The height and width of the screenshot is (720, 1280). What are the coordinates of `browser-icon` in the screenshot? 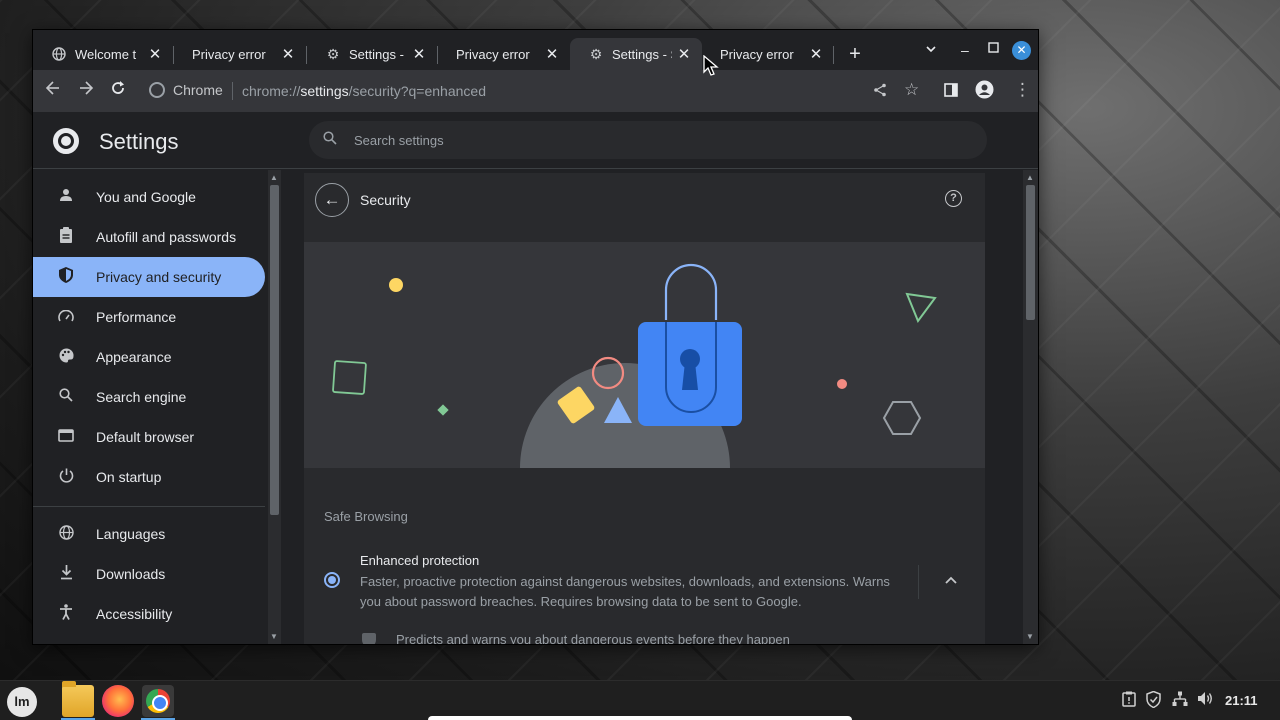 It's located at (66, 437).